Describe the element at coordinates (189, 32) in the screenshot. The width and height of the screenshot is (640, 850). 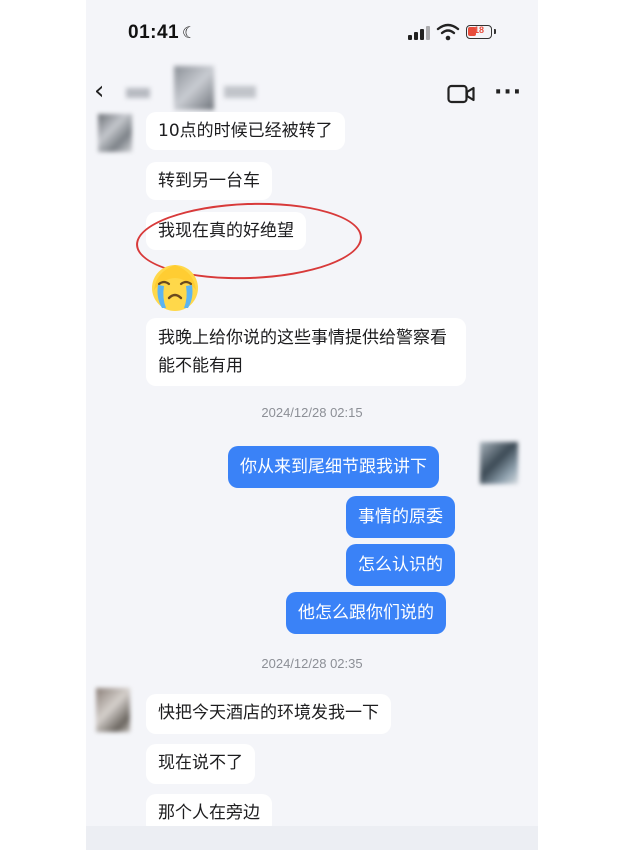
I see `moon-icon: ☾` at that location.